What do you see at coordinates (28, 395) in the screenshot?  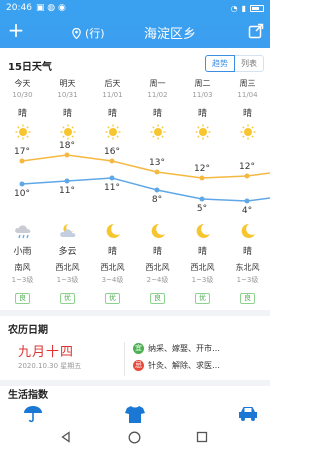 I see `life-index-title: 生活指数` at bounding box center [28, 395].